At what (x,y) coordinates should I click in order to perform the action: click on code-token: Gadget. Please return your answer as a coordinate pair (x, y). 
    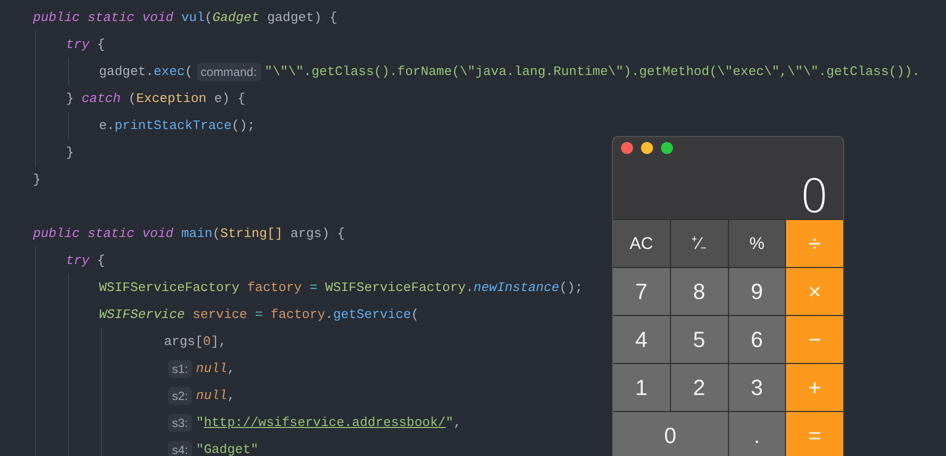
    Looking at the image, I should click on (236, 17).